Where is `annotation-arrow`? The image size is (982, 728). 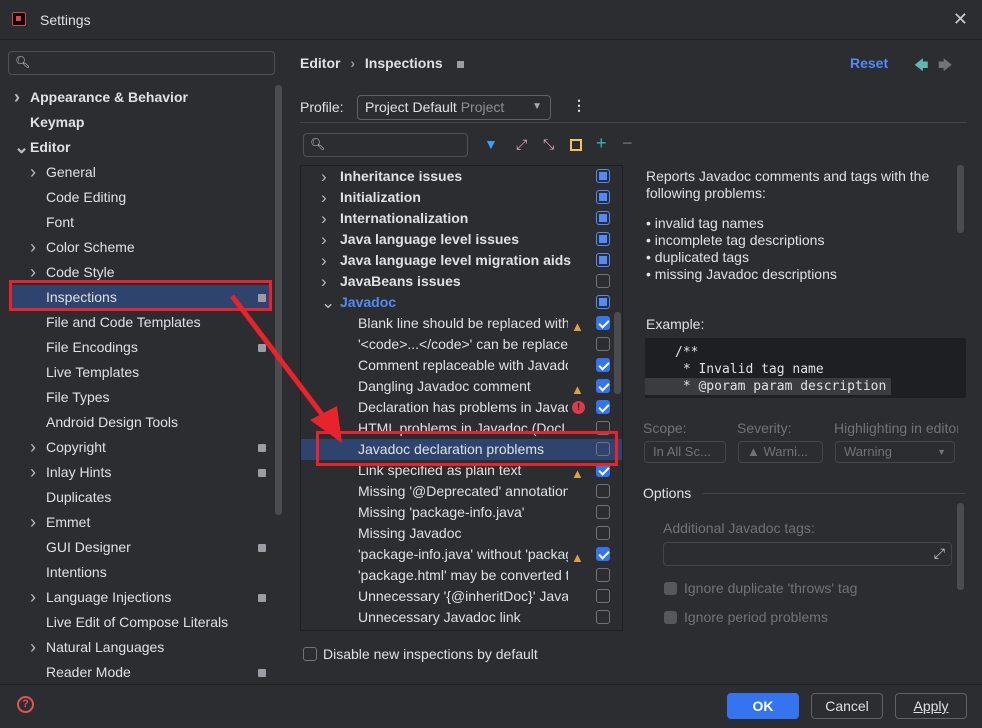 annotation-arrow is located at coordinates (286, 368).